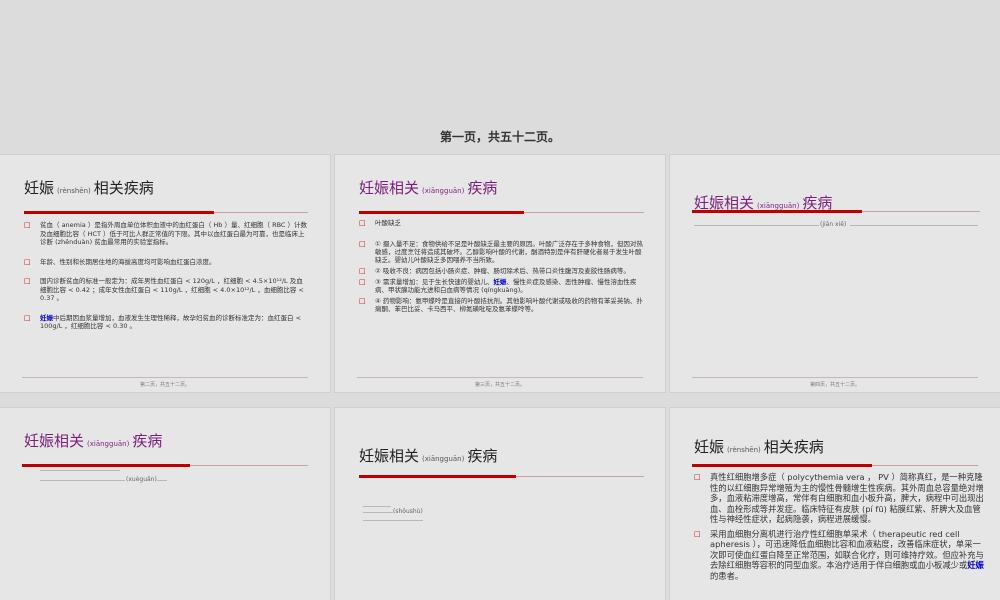 The image size is (1000, 600). Describe the element at coordinates (388, 223) in the screenshot. I see `bullet-text: 叶酸缺乏` at that location.